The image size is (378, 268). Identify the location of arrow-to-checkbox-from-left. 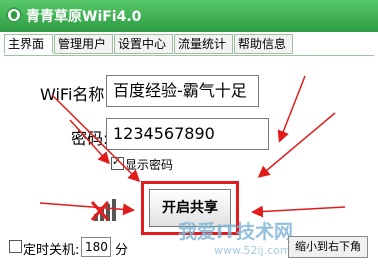
(90, 142).